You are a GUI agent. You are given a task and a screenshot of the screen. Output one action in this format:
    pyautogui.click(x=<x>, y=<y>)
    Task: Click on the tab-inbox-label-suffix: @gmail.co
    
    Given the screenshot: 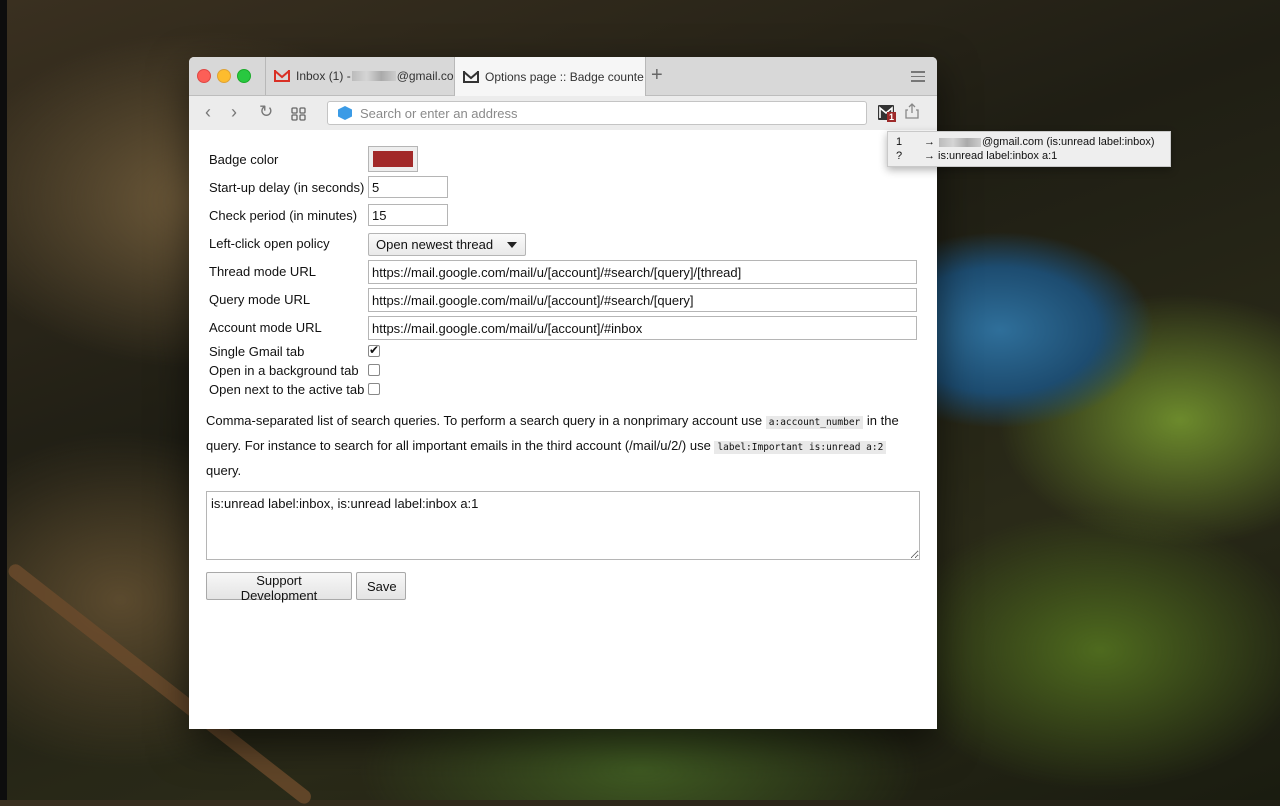 What is the action you would take?
    pyautogui.click(x=425, y=76)
    